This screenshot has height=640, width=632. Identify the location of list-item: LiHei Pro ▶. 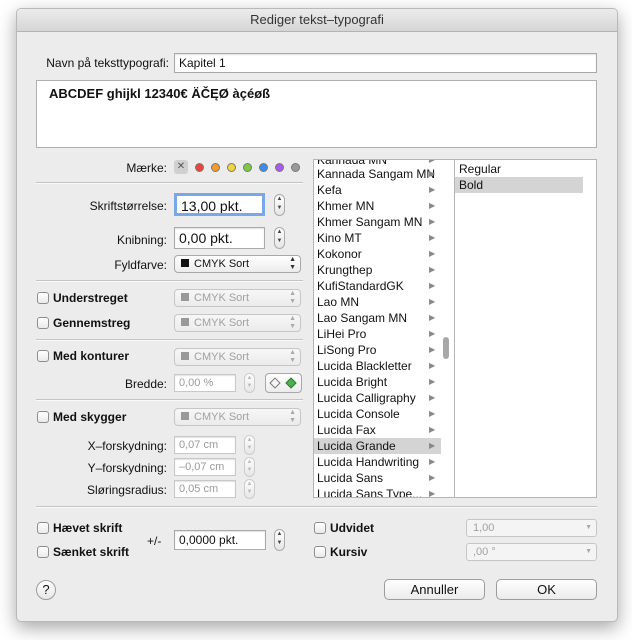
(377, 334).